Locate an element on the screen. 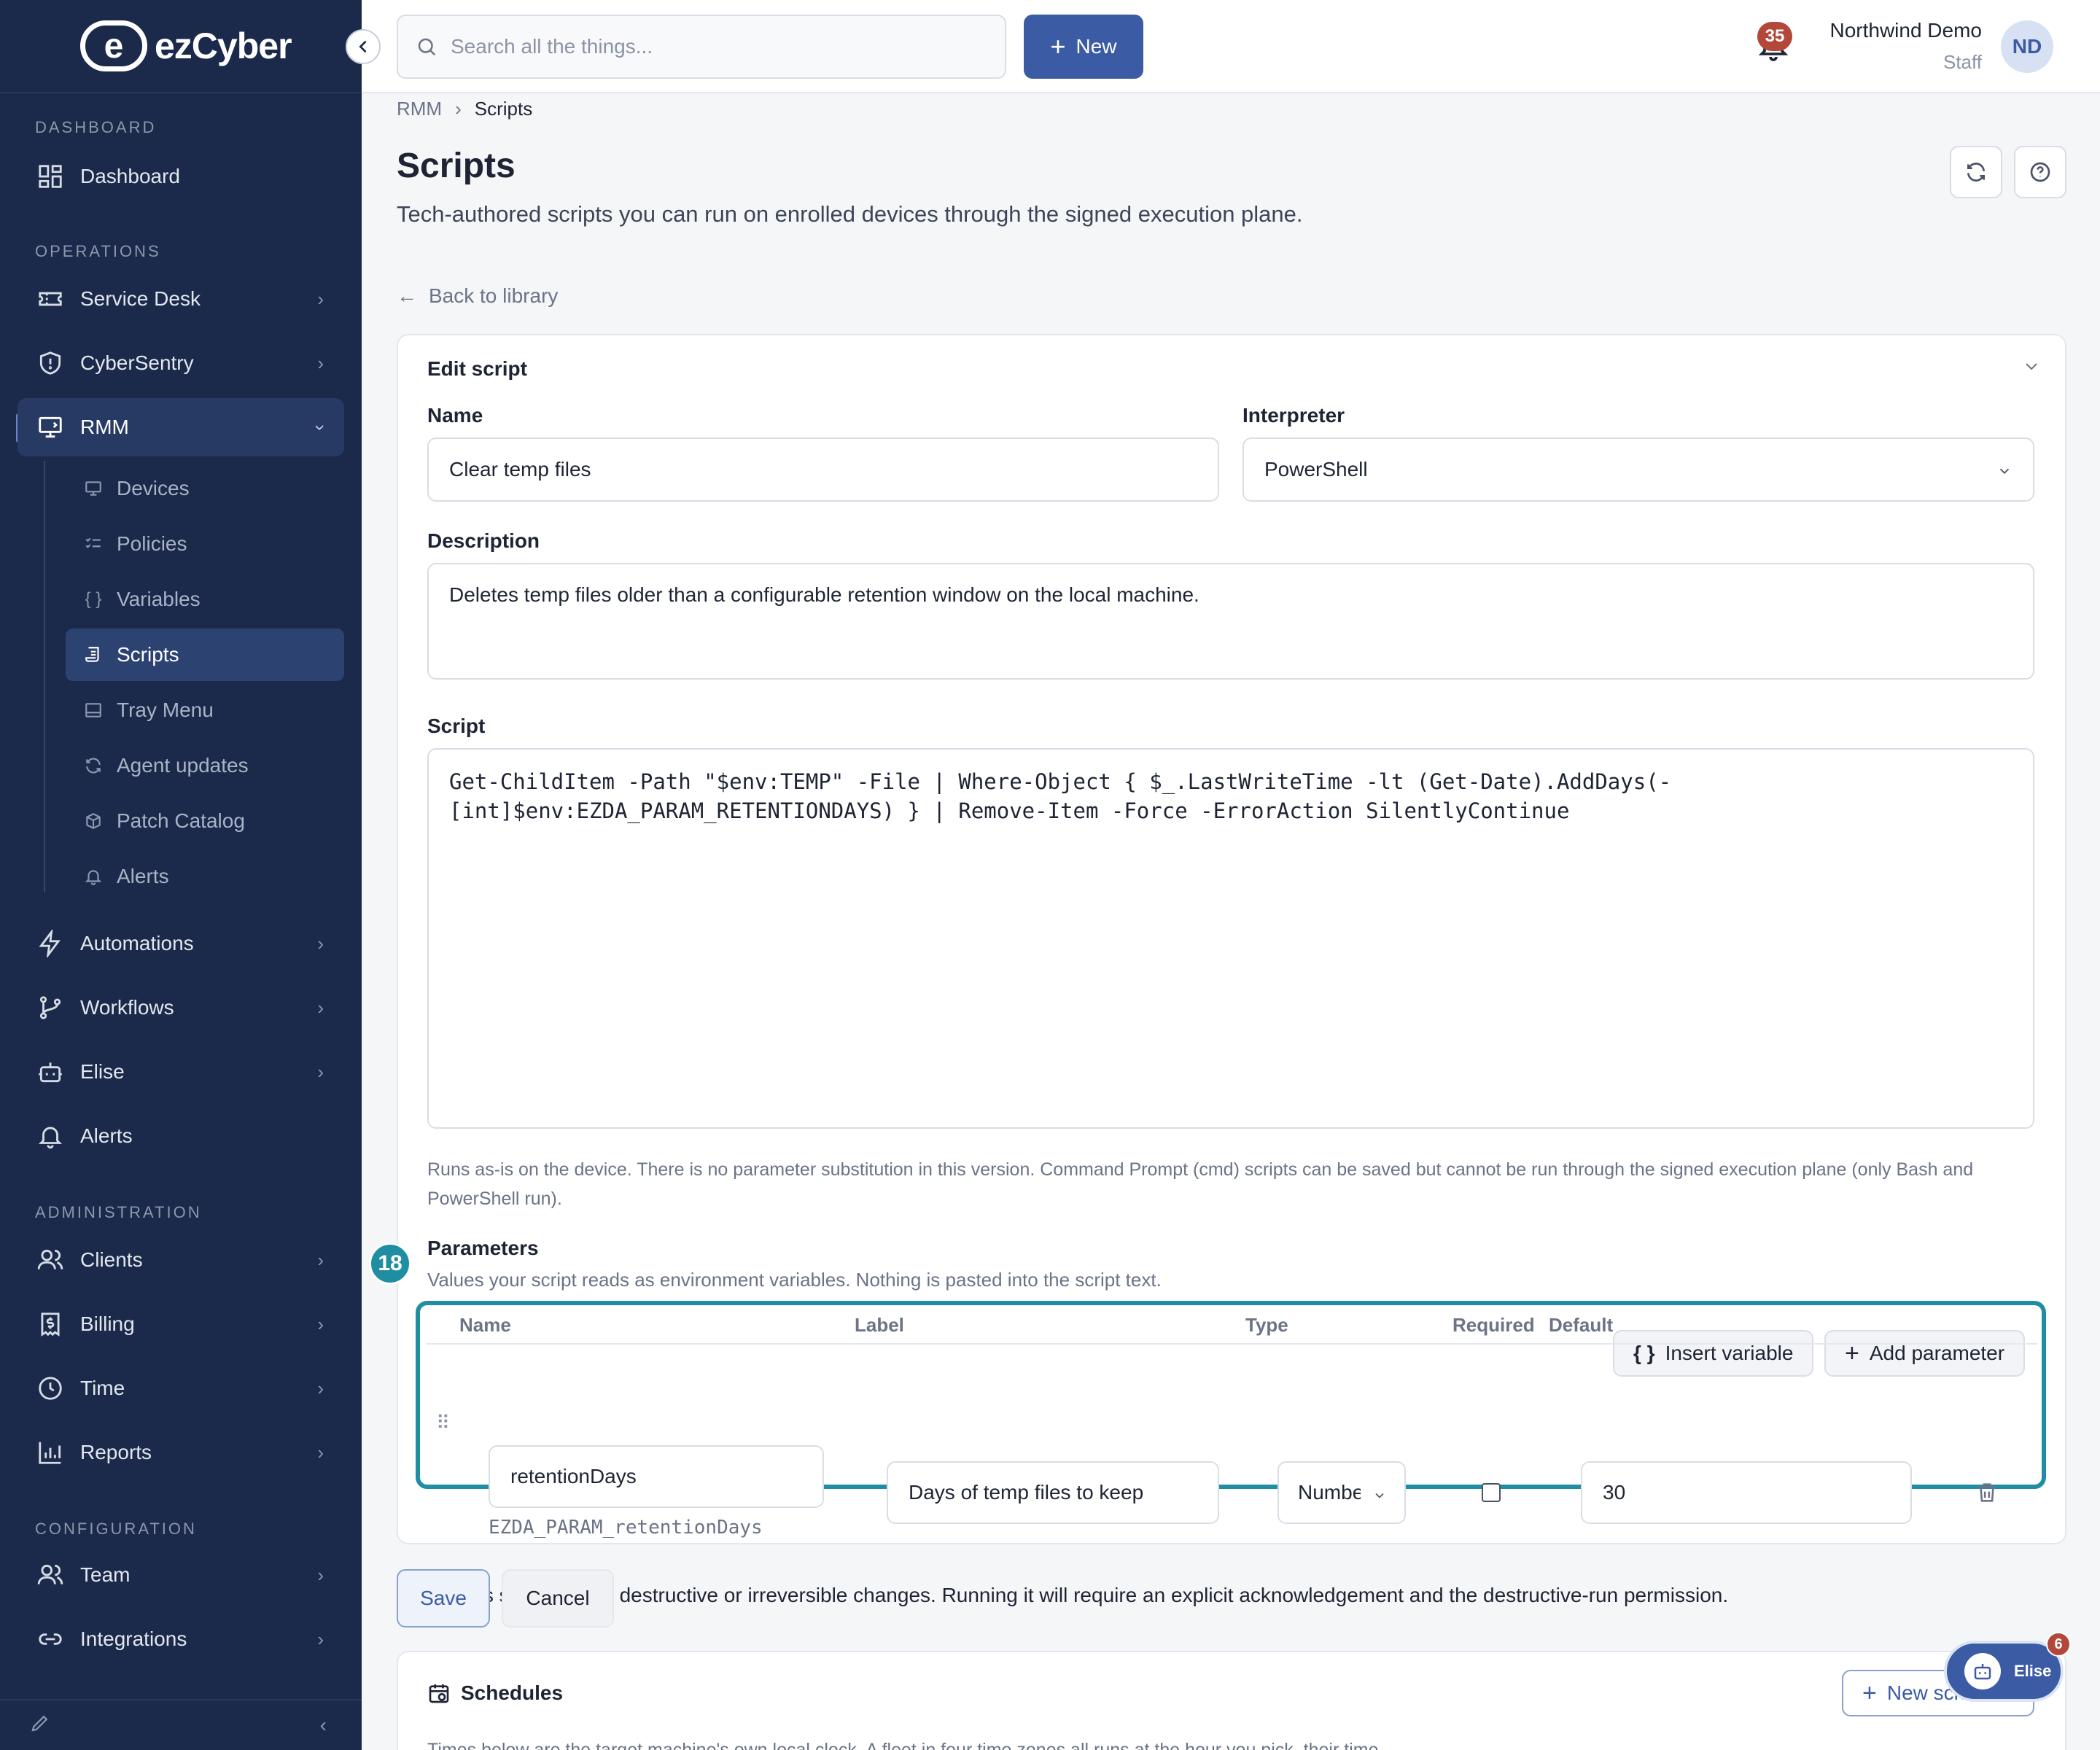  sidebar-item-dashboard: Dashboard is located at coordinates (181, 176).